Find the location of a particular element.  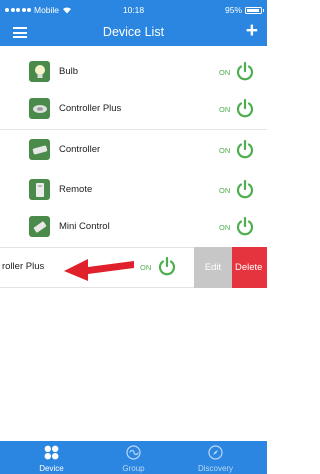

mini-control-icon is located at coordinates (39, 226).